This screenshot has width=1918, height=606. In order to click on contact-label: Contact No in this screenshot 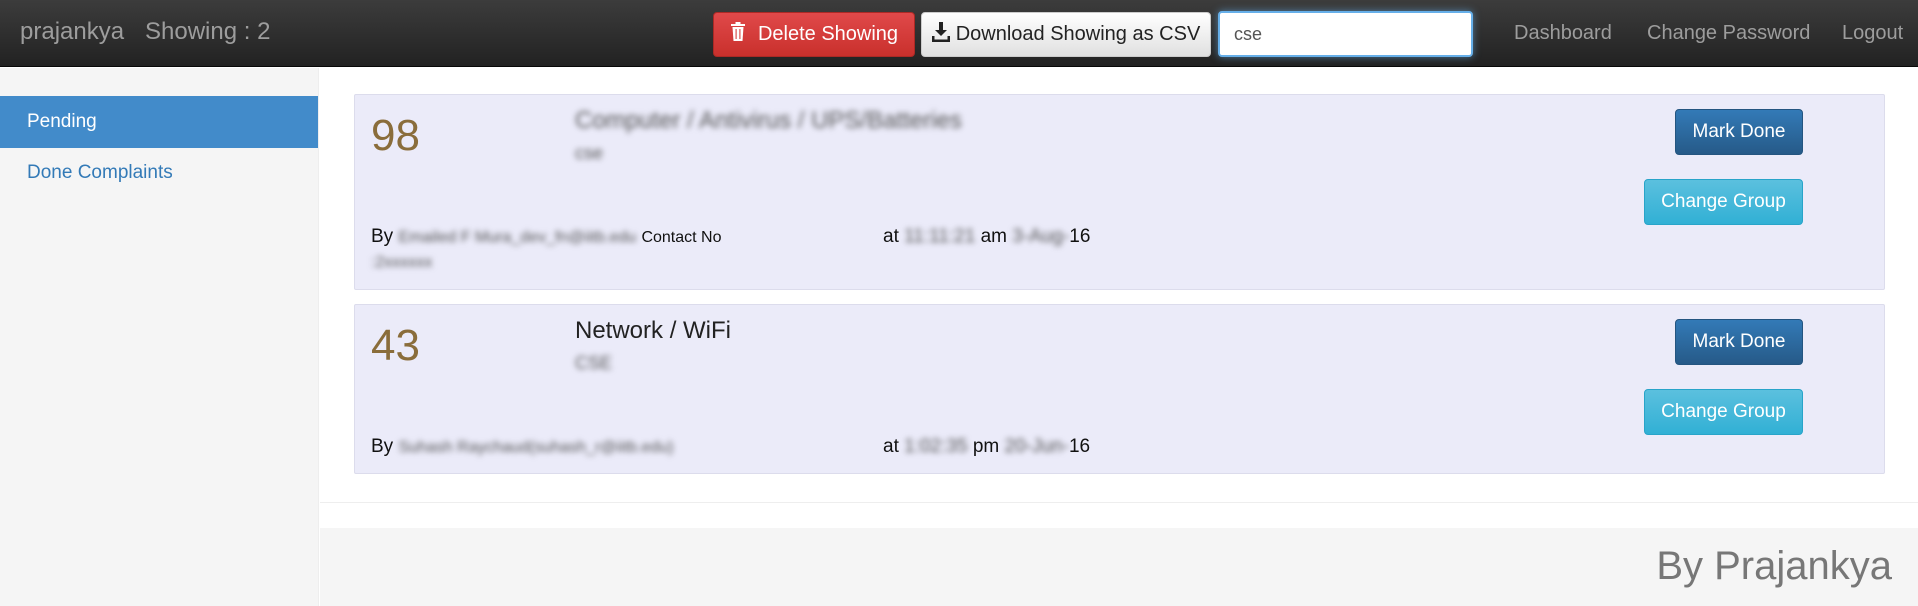, I will do `click(681, 237)`.